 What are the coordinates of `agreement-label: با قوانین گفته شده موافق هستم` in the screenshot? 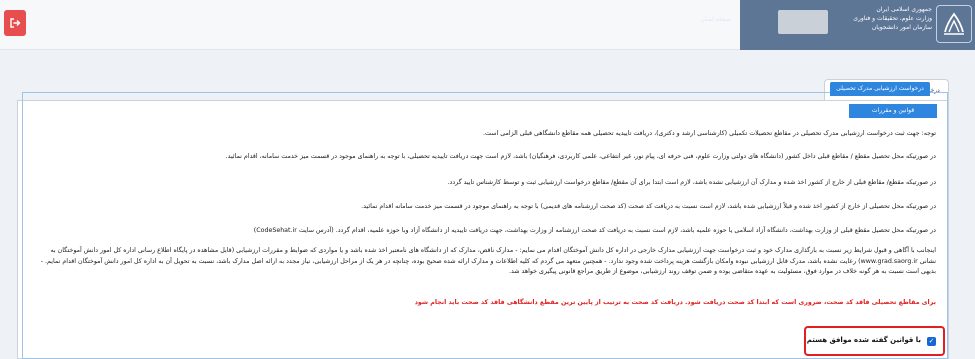 It's located at (864, 340).